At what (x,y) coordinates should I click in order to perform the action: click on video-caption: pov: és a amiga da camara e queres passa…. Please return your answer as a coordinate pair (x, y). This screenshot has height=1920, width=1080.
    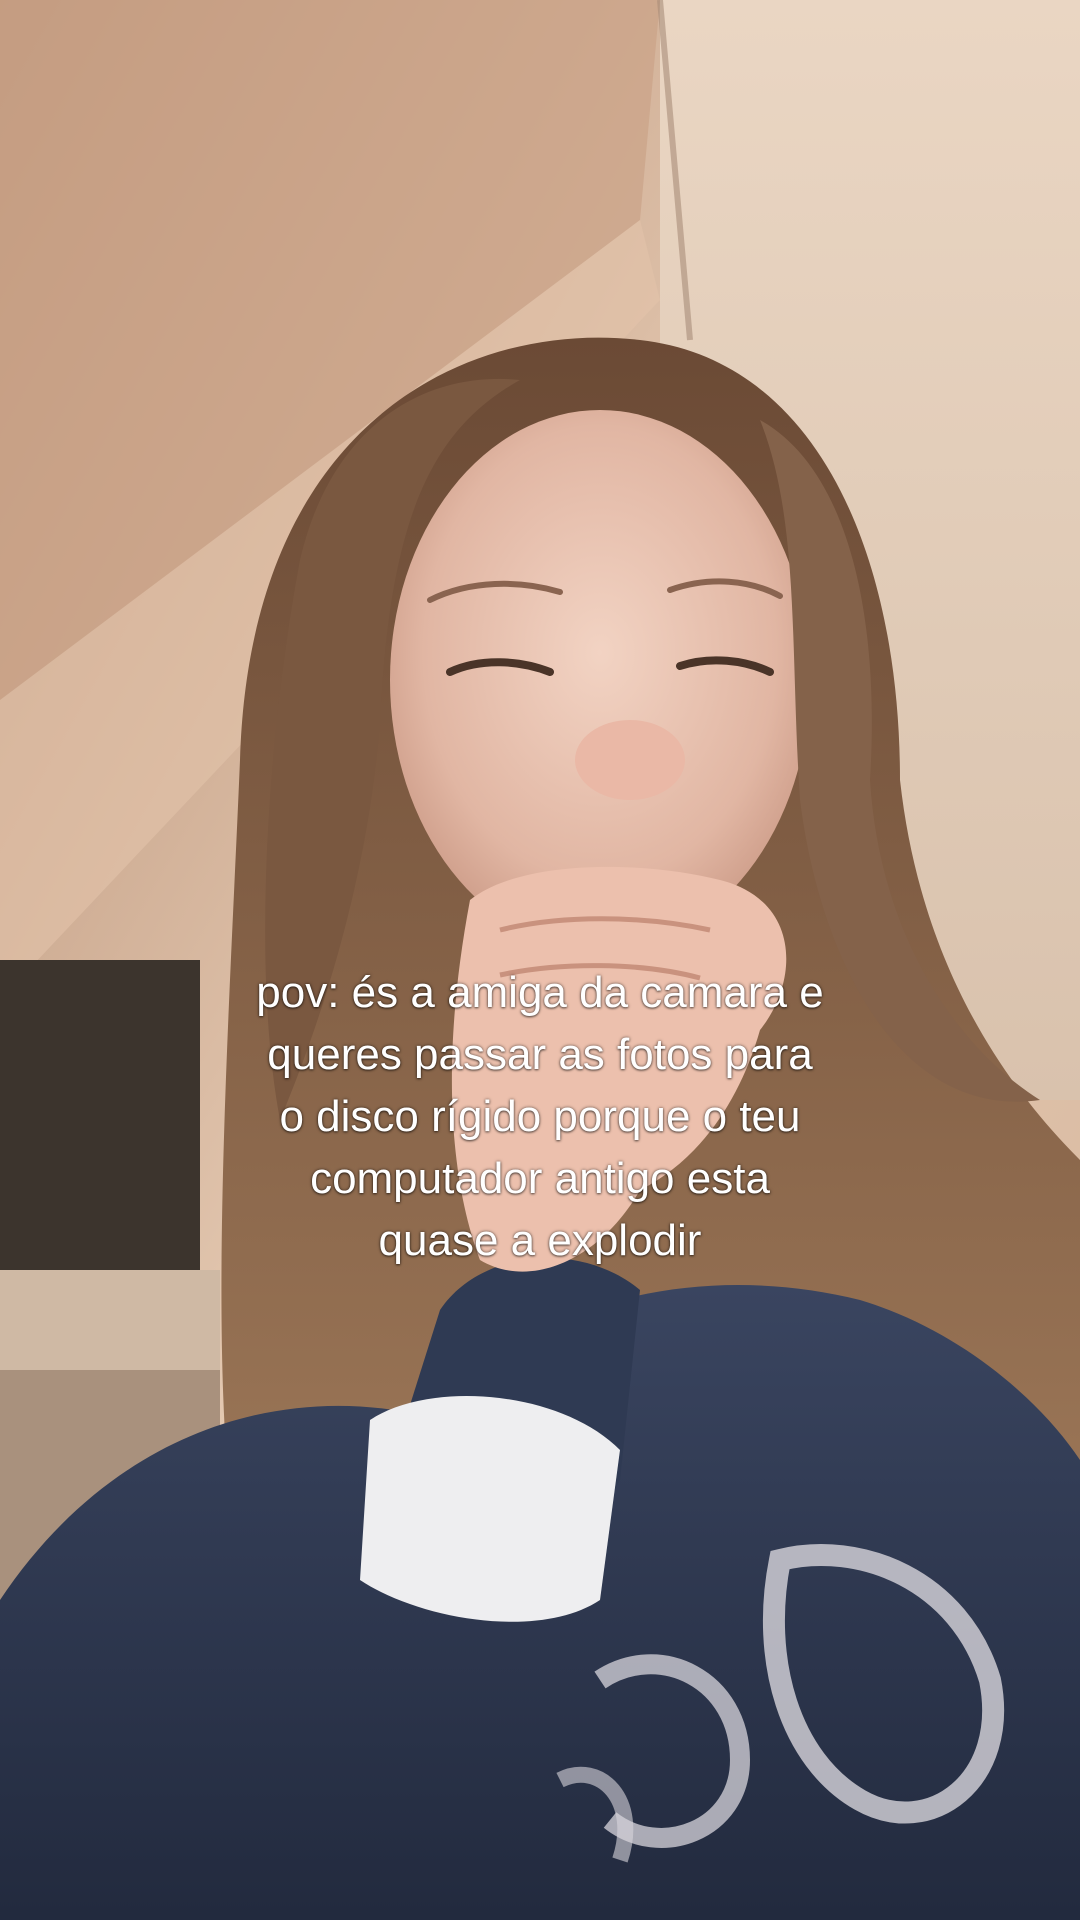
    Looking at the image, I should click on (540, 1117).